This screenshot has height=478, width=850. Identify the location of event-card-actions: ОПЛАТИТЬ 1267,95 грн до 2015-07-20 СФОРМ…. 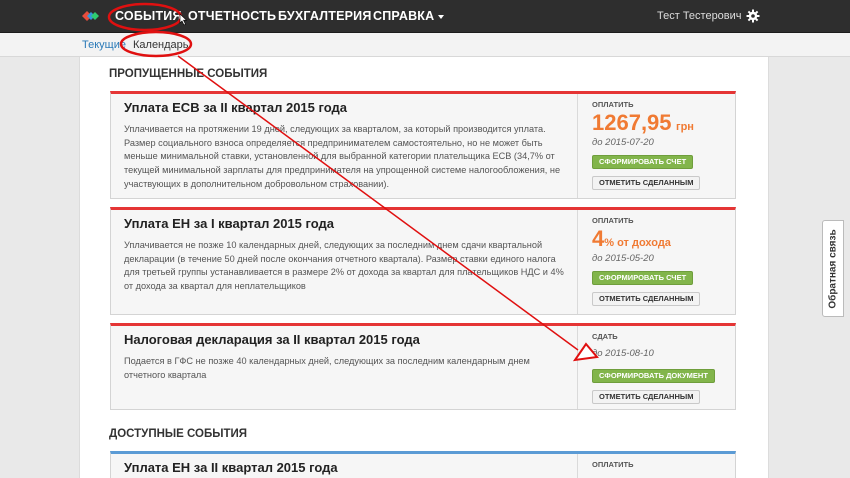
(656, 146).